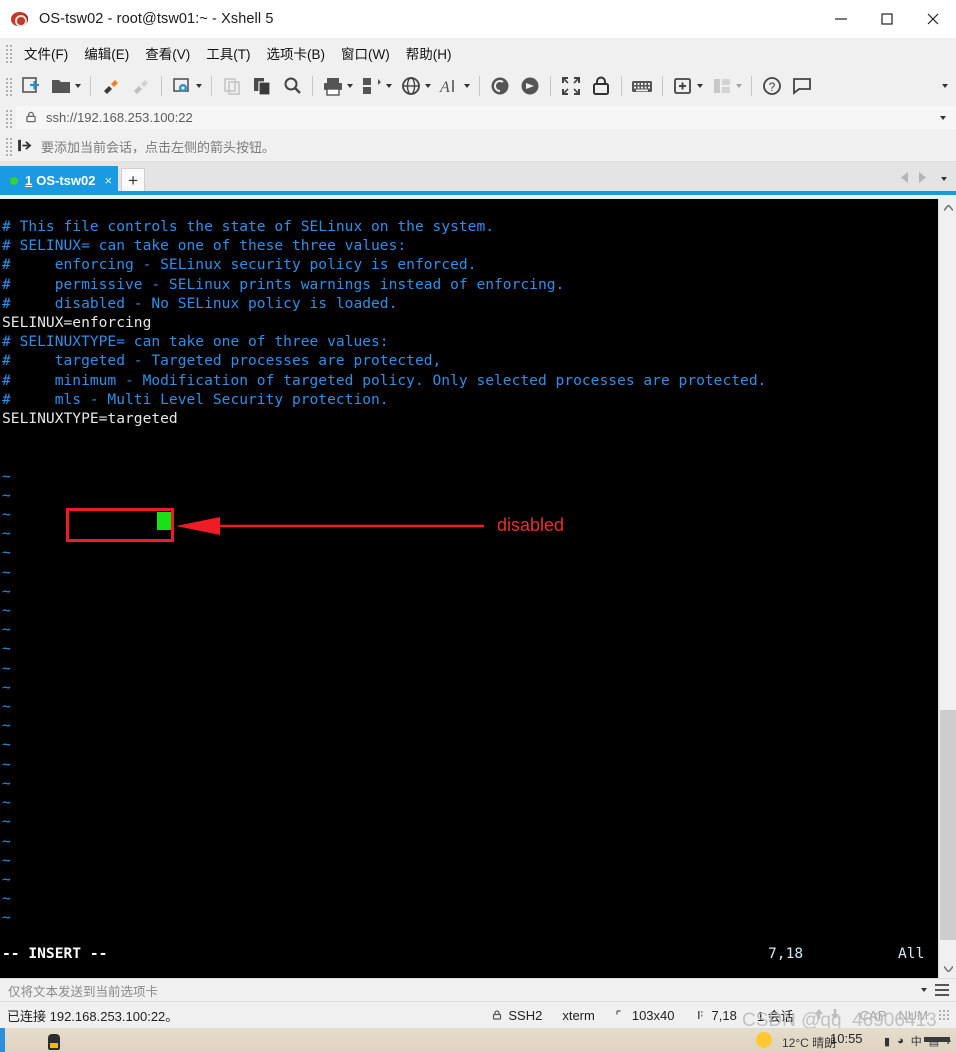 The image size is (956, 1052). Describe the element at coordinates (478, 178) in the screenshot. I see `tab-bar: 1 OS-tsw02 × +` at that location.